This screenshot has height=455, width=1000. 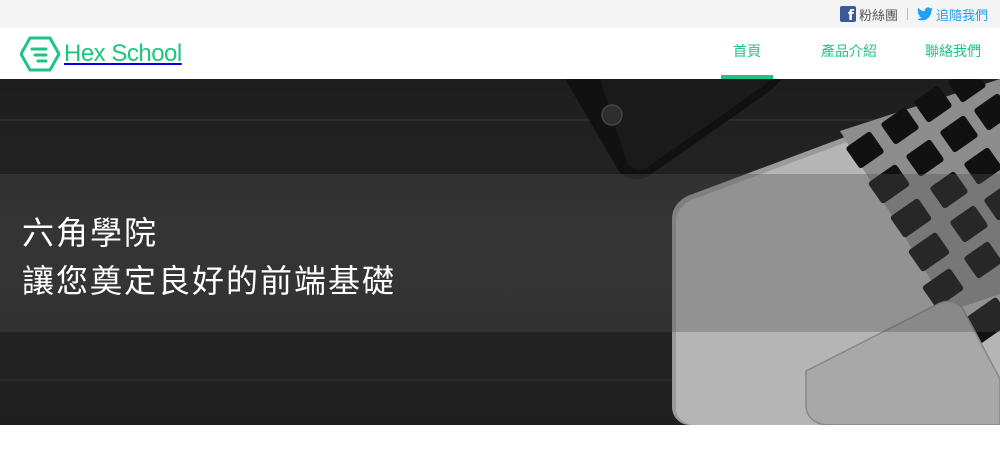 What do you see at coordinates (961, 16) in the screenshot?
I see `twitter-label: 追隨我們` at bounding box center [961, 16].